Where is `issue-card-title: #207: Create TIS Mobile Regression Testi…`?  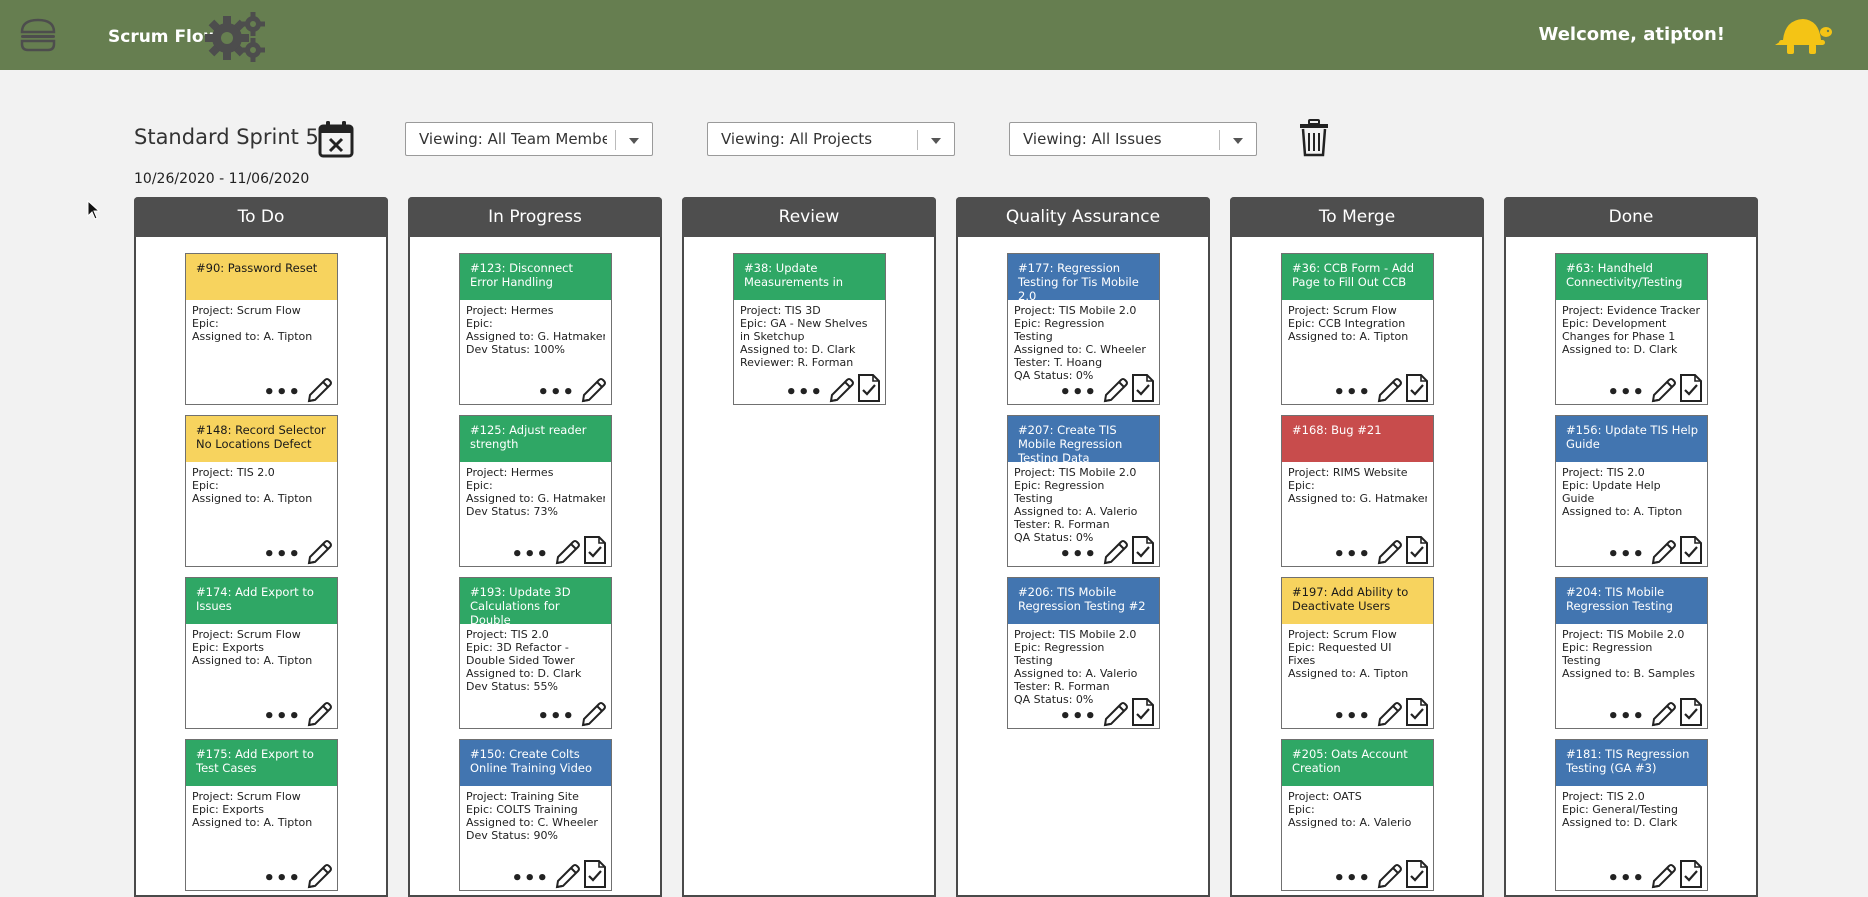 issue-card-title: #207: Create TIS Mobile Regression Testi… is located at coordinates (1083, 439).